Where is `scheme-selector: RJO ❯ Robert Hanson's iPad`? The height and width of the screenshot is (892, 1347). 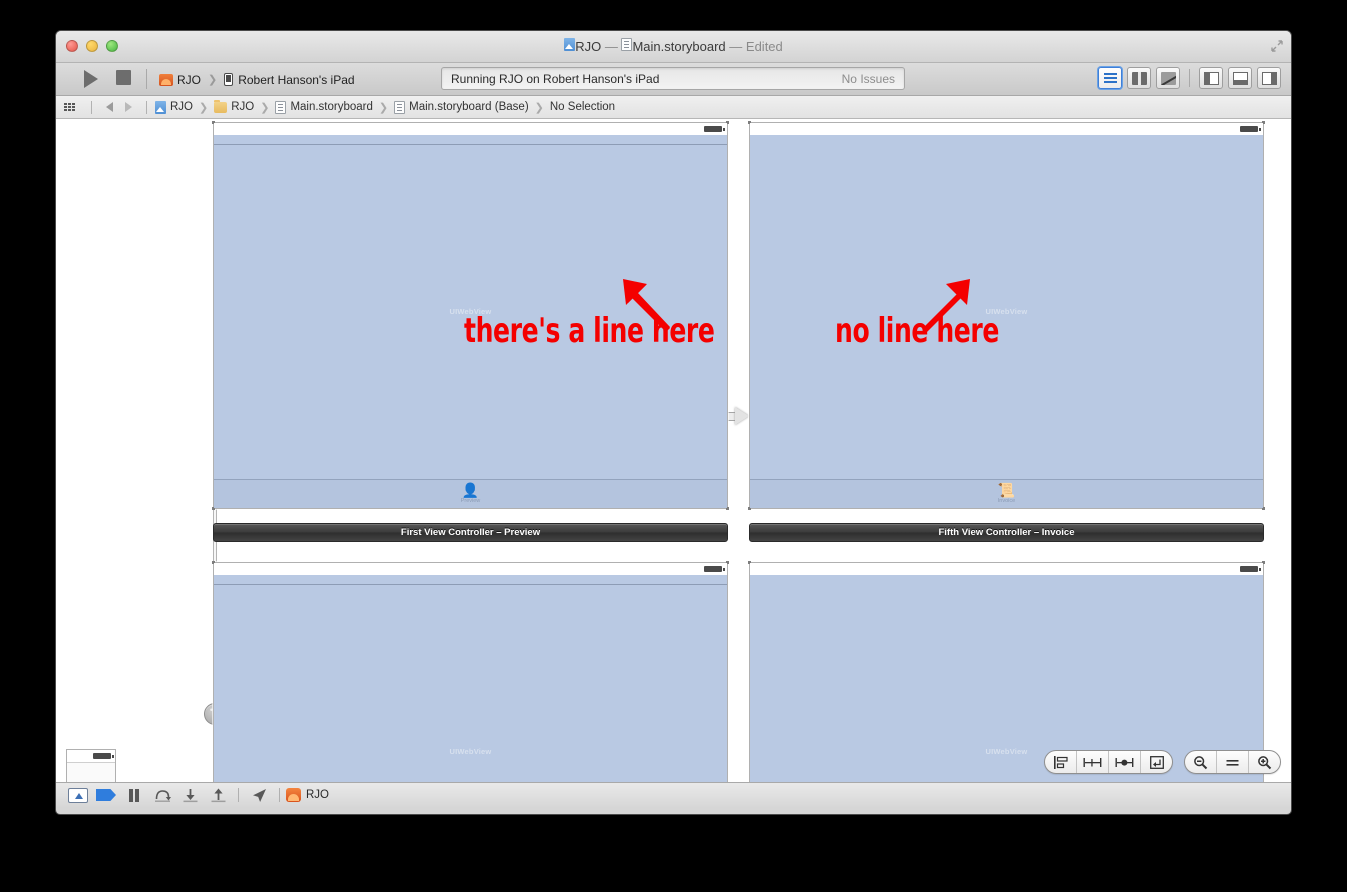 scheme-selector: RJO ❯ Robert Hanson's iPad is located at coordinates (257, 79).